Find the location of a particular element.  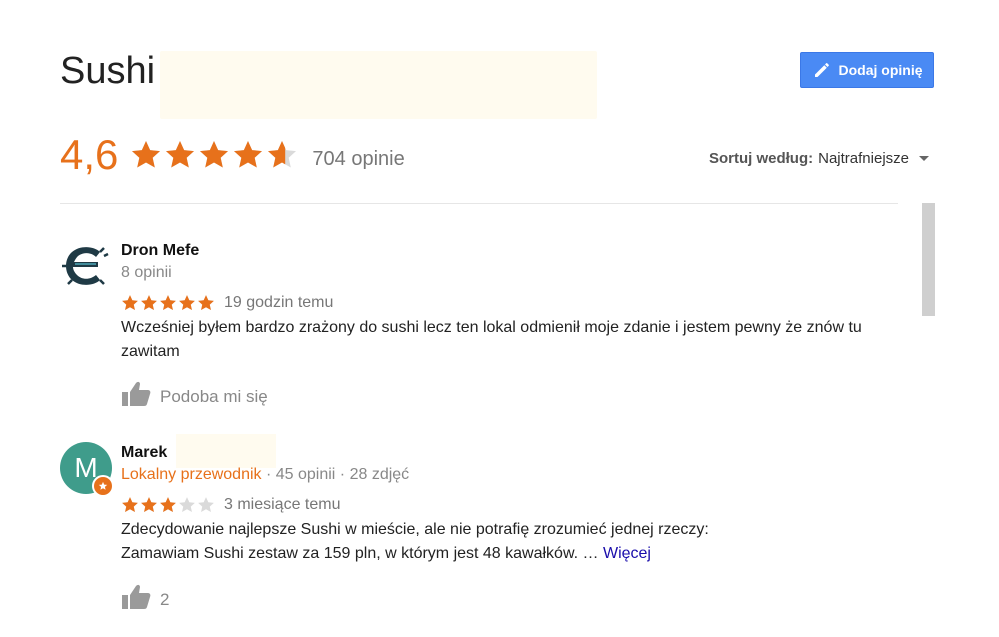

local-guide-star-icon is located at coordinates (103, 486).